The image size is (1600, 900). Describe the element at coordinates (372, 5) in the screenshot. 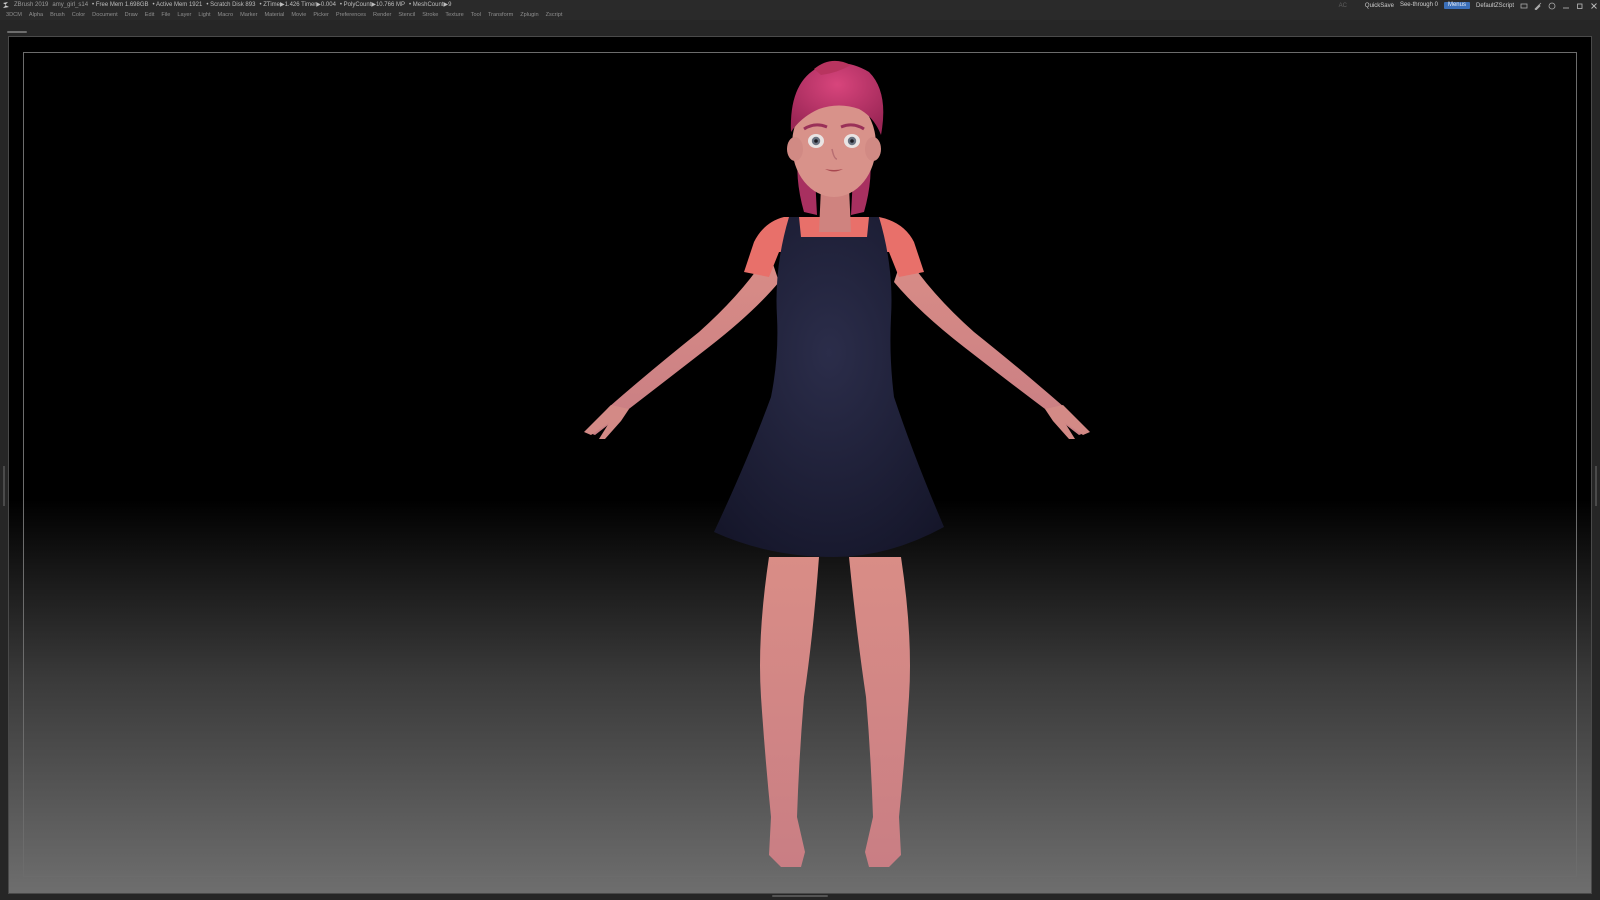

I see `polycount-stat: • PolyCount▶10.766 MP` at that location.